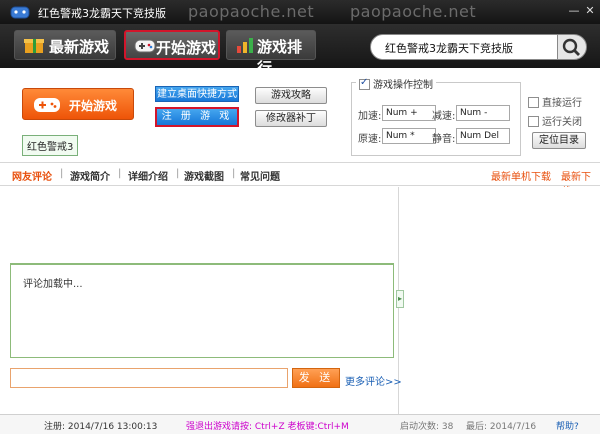  I want to click on start-game-button: 开始游戏, so click(78, 104).